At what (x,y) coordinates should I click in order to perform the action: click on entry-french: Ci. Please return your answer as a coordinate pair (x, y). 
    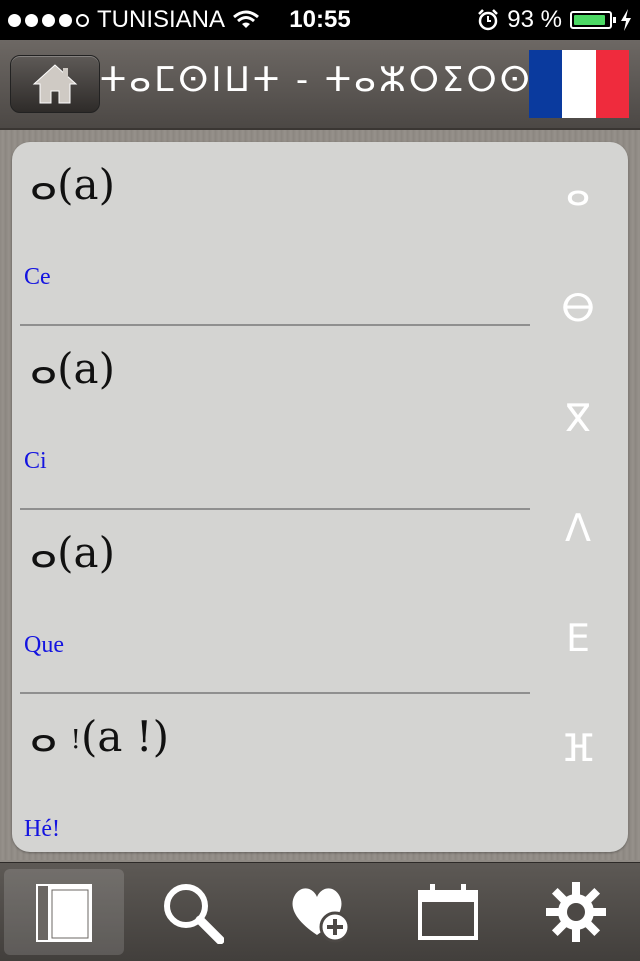
    Looking at the image, I should click on (35, 461).